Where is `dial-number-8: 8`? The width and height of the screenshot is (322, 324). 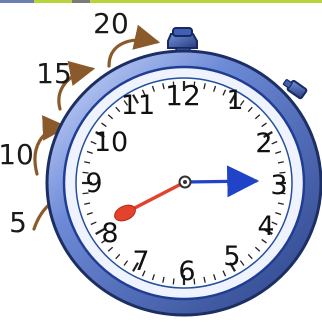 dial-number-8: 8 is located at coordinates (109, 233).